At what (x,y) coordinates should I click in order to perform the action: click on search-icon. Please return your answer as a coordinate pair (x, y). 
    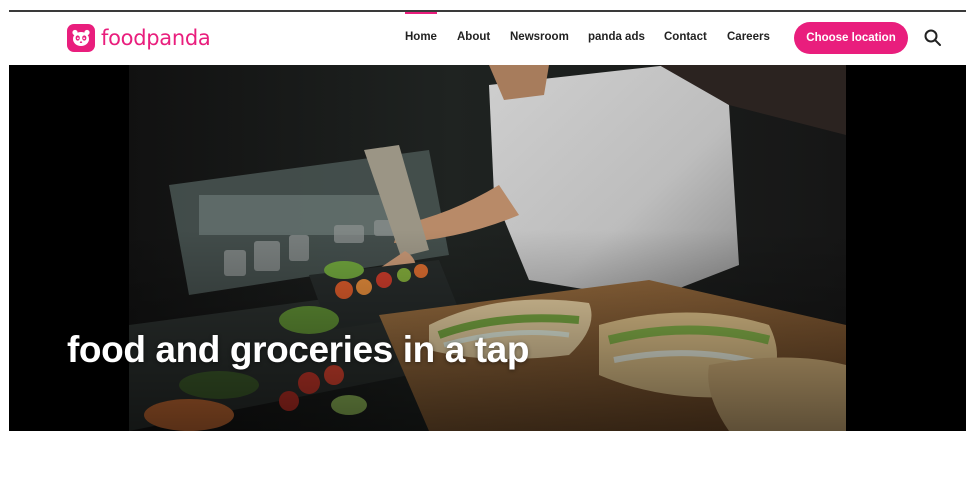
    Looking at the image, I should click on (933, 38).